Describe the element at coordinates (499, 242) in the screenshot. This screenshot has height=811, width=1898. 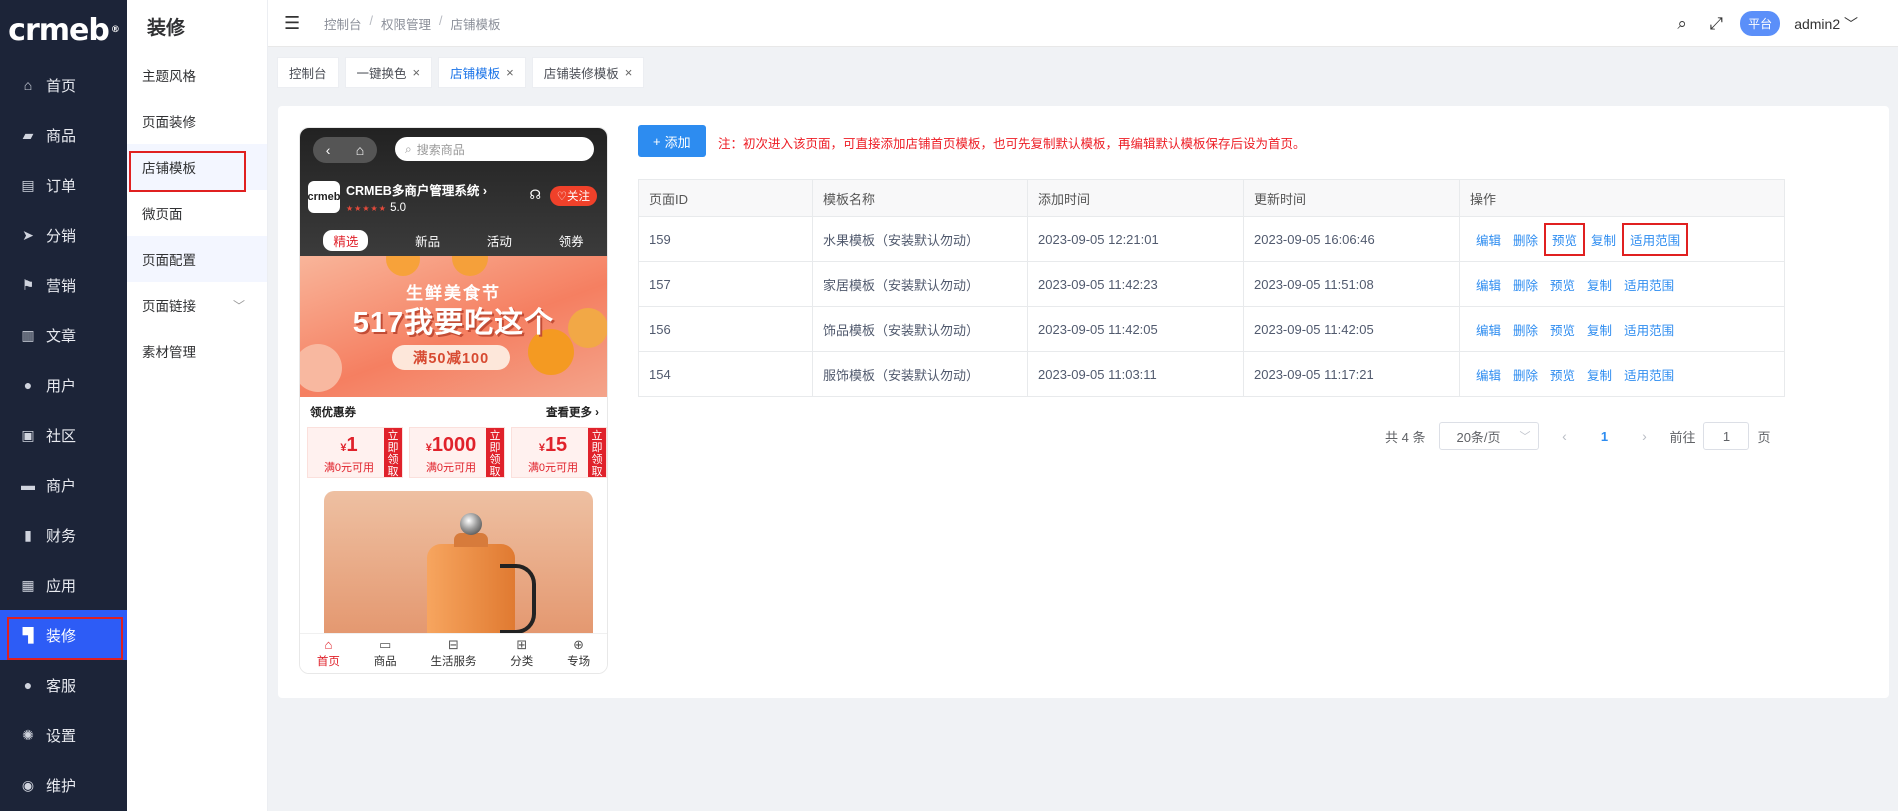
I see `phone-tab: 活动` at that location.